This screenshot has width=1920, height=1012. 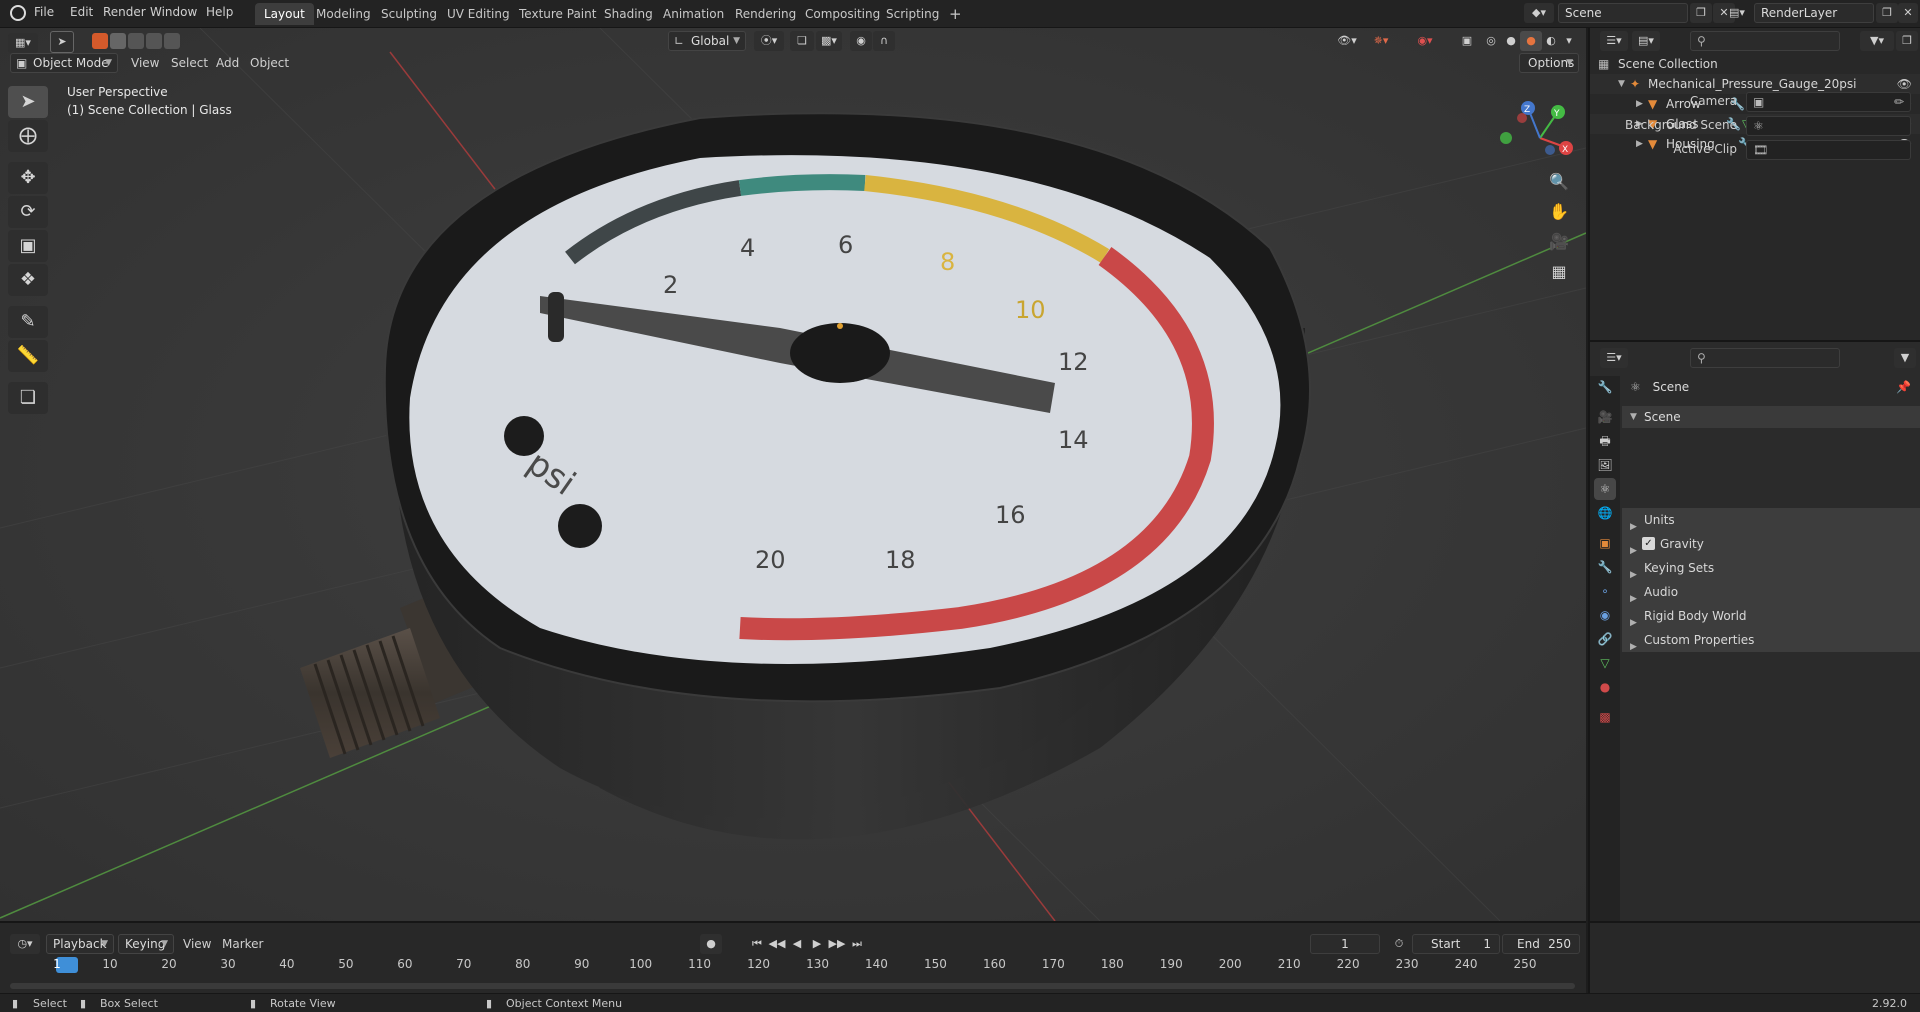 What do you see at coordinates (1907, 41) in the screenshot?
I see `new-collection-icon: ❐` at bounding box center [1907, 41].